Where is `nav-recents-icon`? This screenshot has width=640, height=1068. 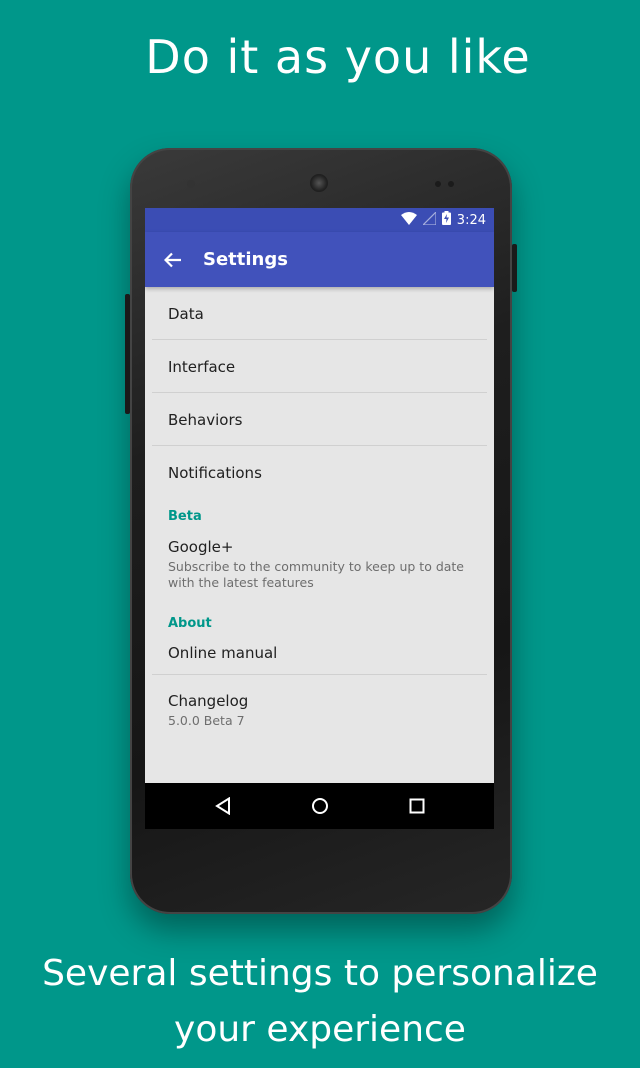
nav-recents-icon is located at coordinates (416, 806).